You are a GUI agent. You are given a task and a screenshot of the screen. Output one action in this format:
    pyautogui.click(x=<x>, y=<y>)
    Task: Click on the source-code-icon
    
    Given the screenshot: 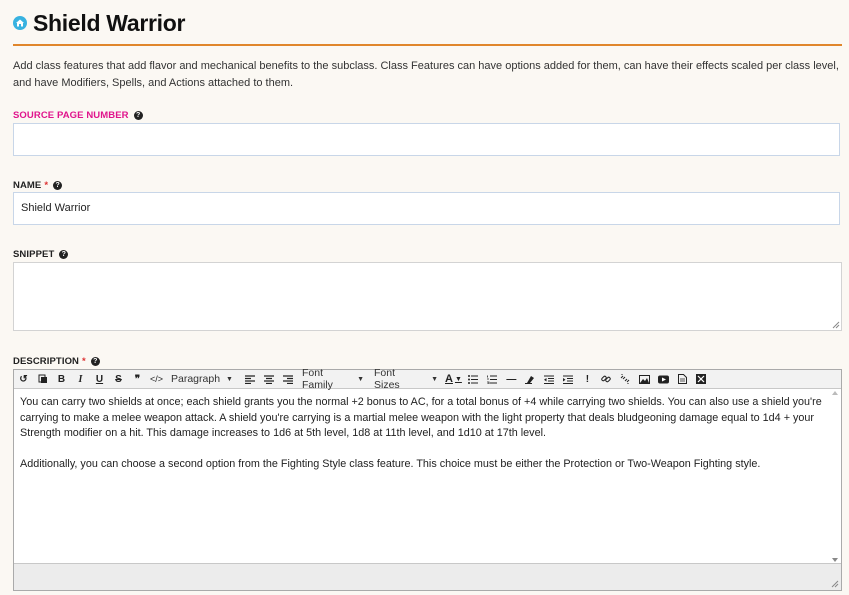 What is the action you would take?
    pyautogui.click(x=701, y=379)
    